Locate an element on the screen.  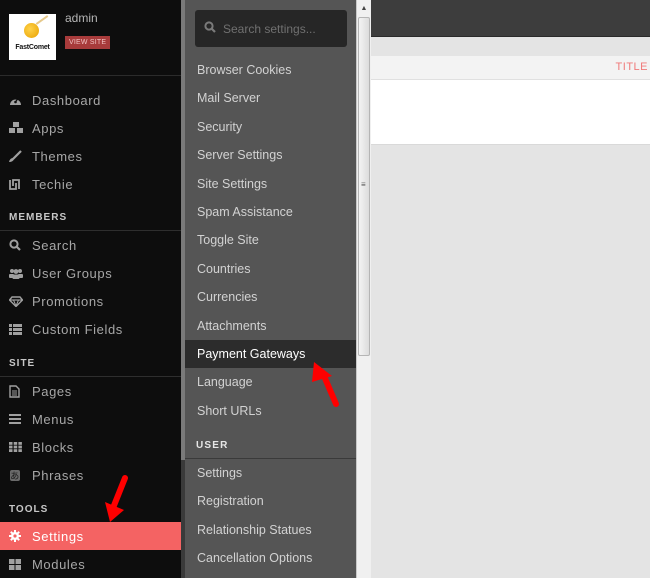
settings-panel-scrollbar-thumb: ≡ is located at coordinates (364, 186).